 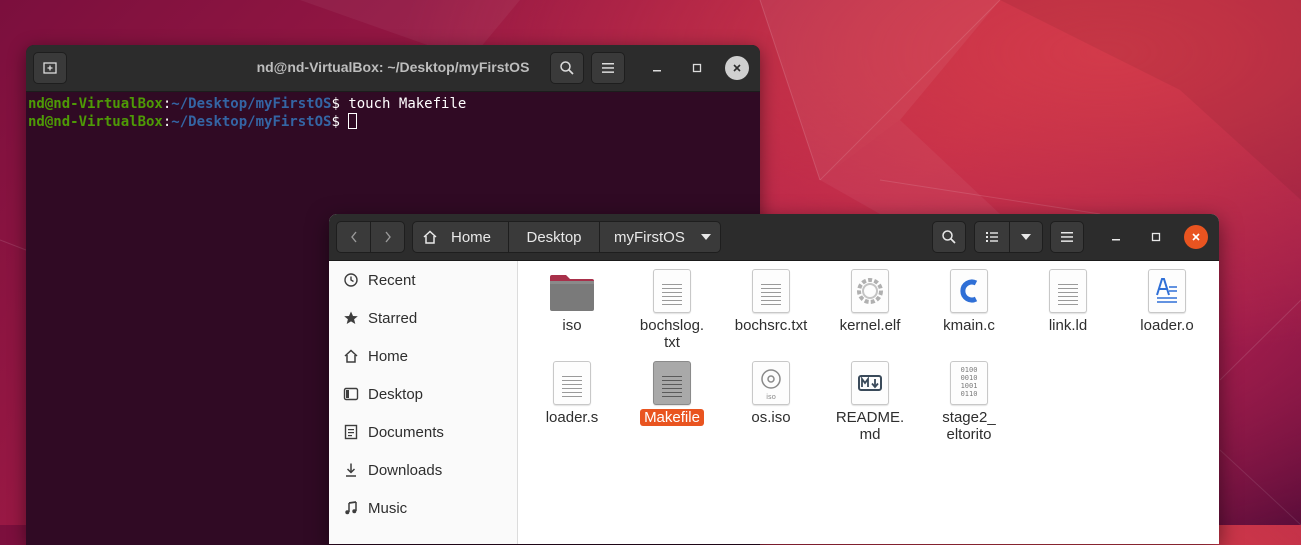 What do you see at coordinates (969, 426) in the screenshot?
I see `file-label: stage2_ eltorito` at bounding box center [969, 426].